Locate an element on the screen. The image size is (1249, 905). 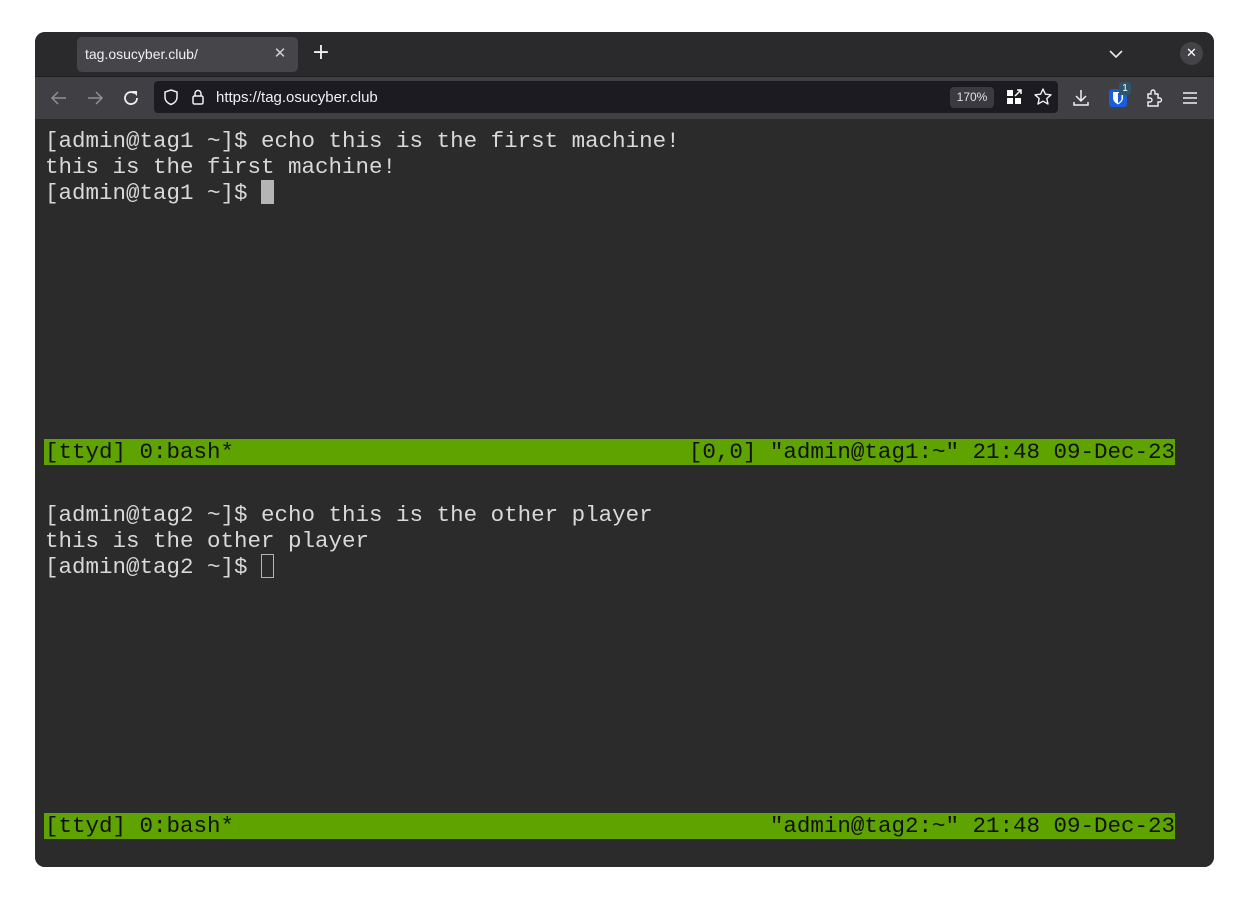
navigation-bar: https://tag.osucyber.club 170% 1 is located at coordinates (624, 97).